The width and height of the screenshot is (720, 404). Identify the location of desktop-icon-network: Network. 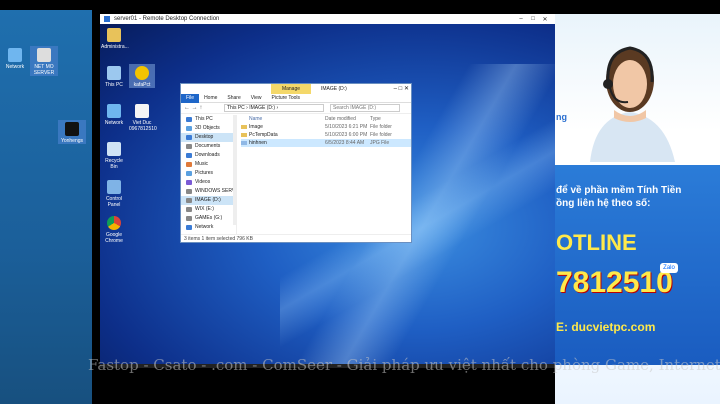
(114, 115).